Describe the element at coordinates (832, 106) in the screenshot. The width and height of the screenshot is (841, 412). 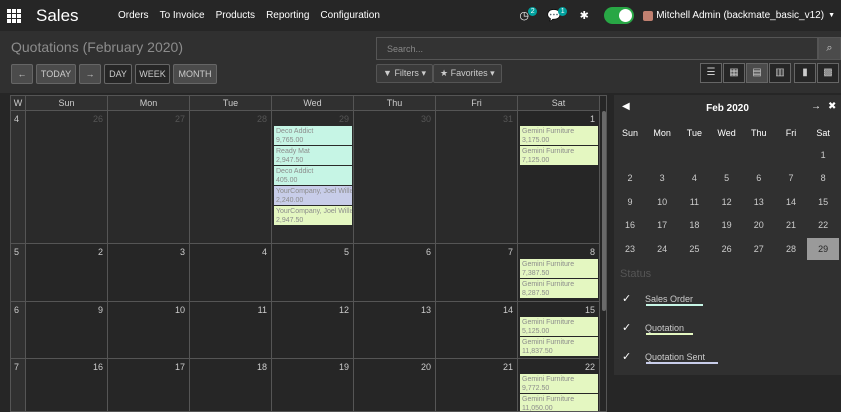
I see `close-icon: ✖` at that location.